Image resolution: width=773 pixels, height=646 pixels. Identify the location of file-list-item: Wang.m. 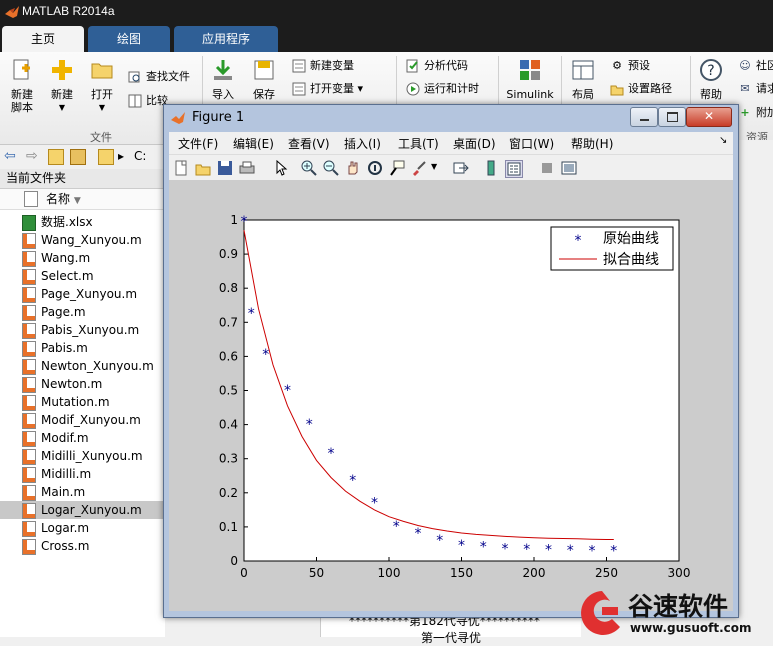
(82, 258).